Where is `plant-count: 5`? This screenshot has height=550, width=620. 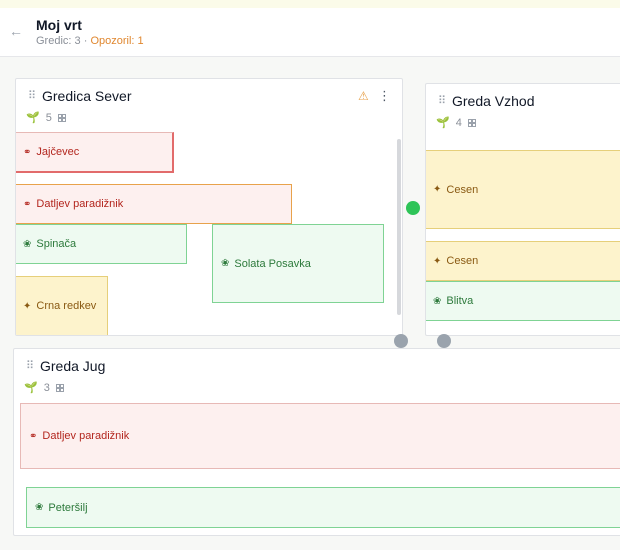 plant-count: 5 is located at coordinates (48, 117).